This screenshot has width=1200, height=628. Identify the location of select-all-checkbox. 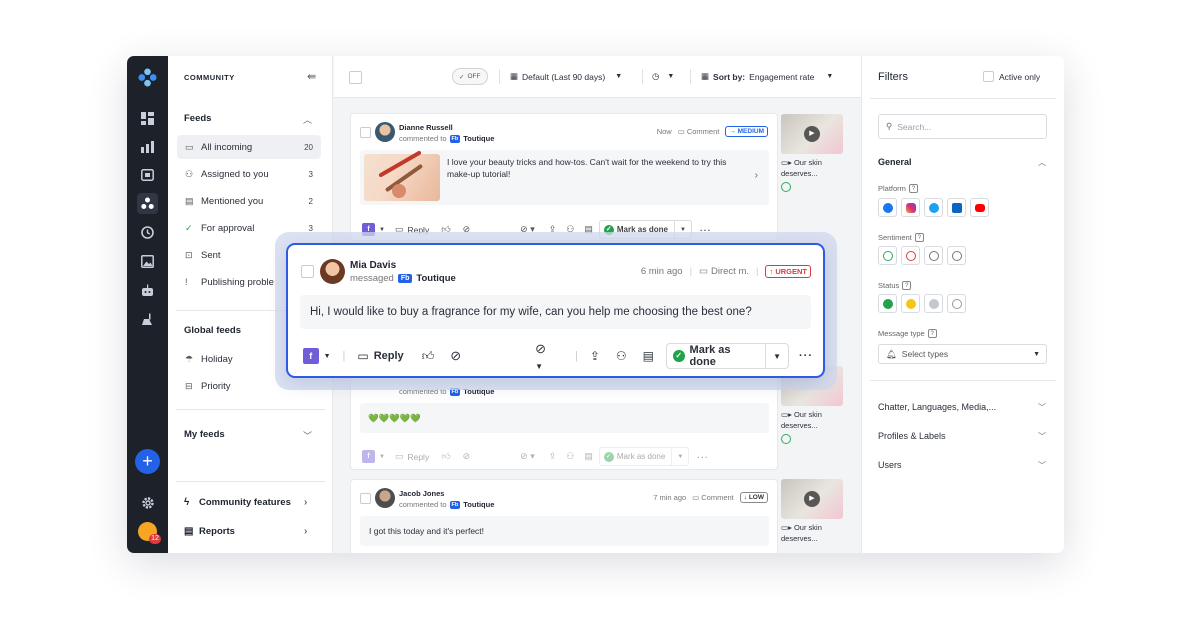
(355, 77).